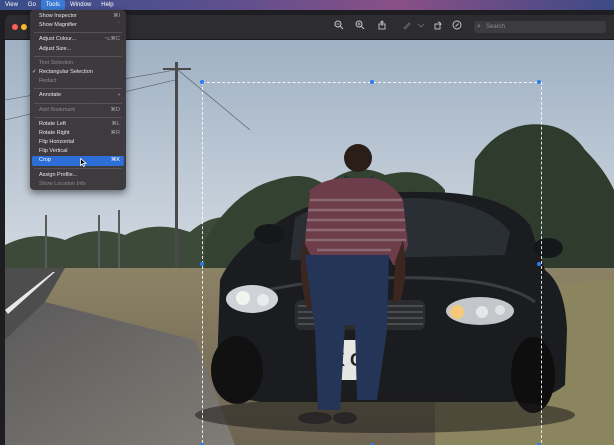 The height and width of the screenshot is (445, 614). What do you see at coordinates (78, 161) in the screenshot?
I see `menu-item-crop: Crop ⌘K` at bounding box center [78, 161].